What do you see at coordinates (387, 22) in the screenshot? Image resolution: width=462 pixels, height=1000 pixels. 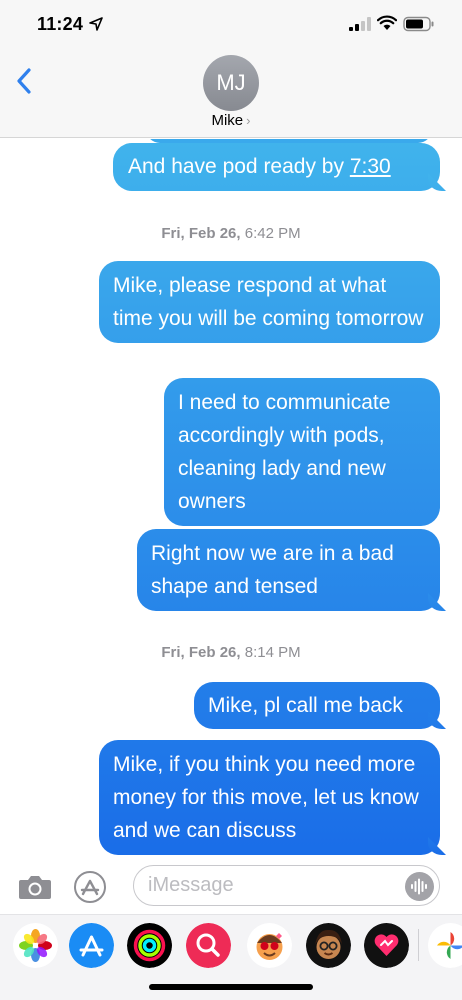 I see `wifi-icon` at bounding box center [387, 22].